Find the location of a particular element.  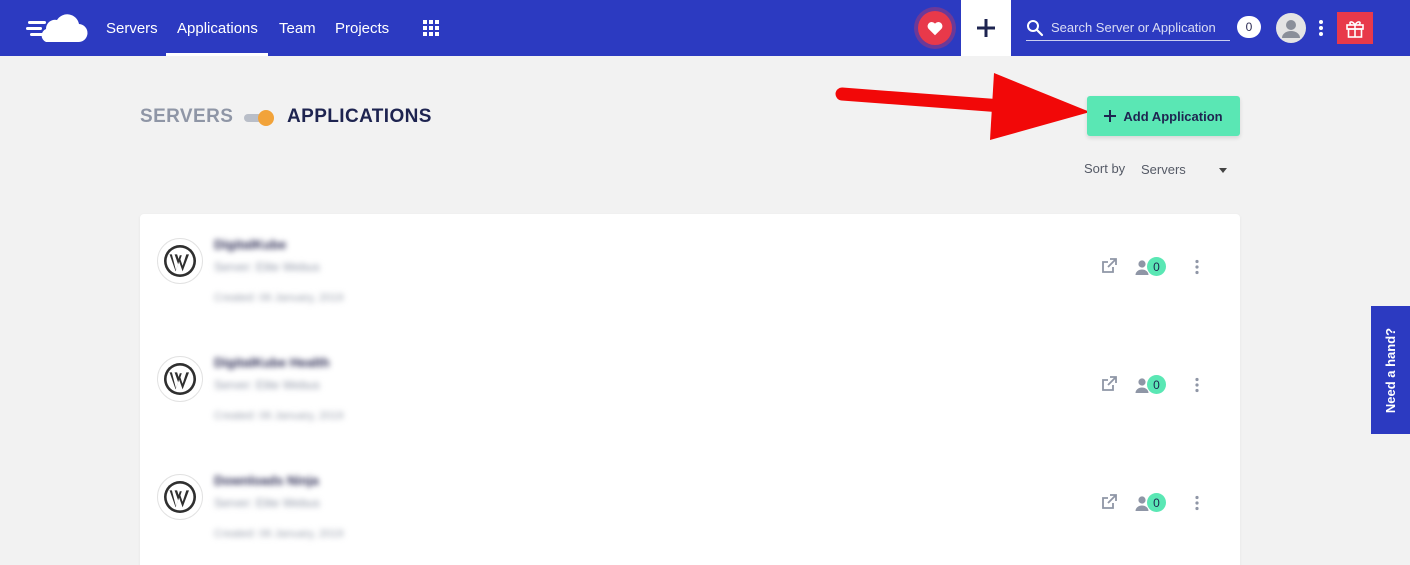

add-application-button: Add Application is located at coordinates (1163, 116).